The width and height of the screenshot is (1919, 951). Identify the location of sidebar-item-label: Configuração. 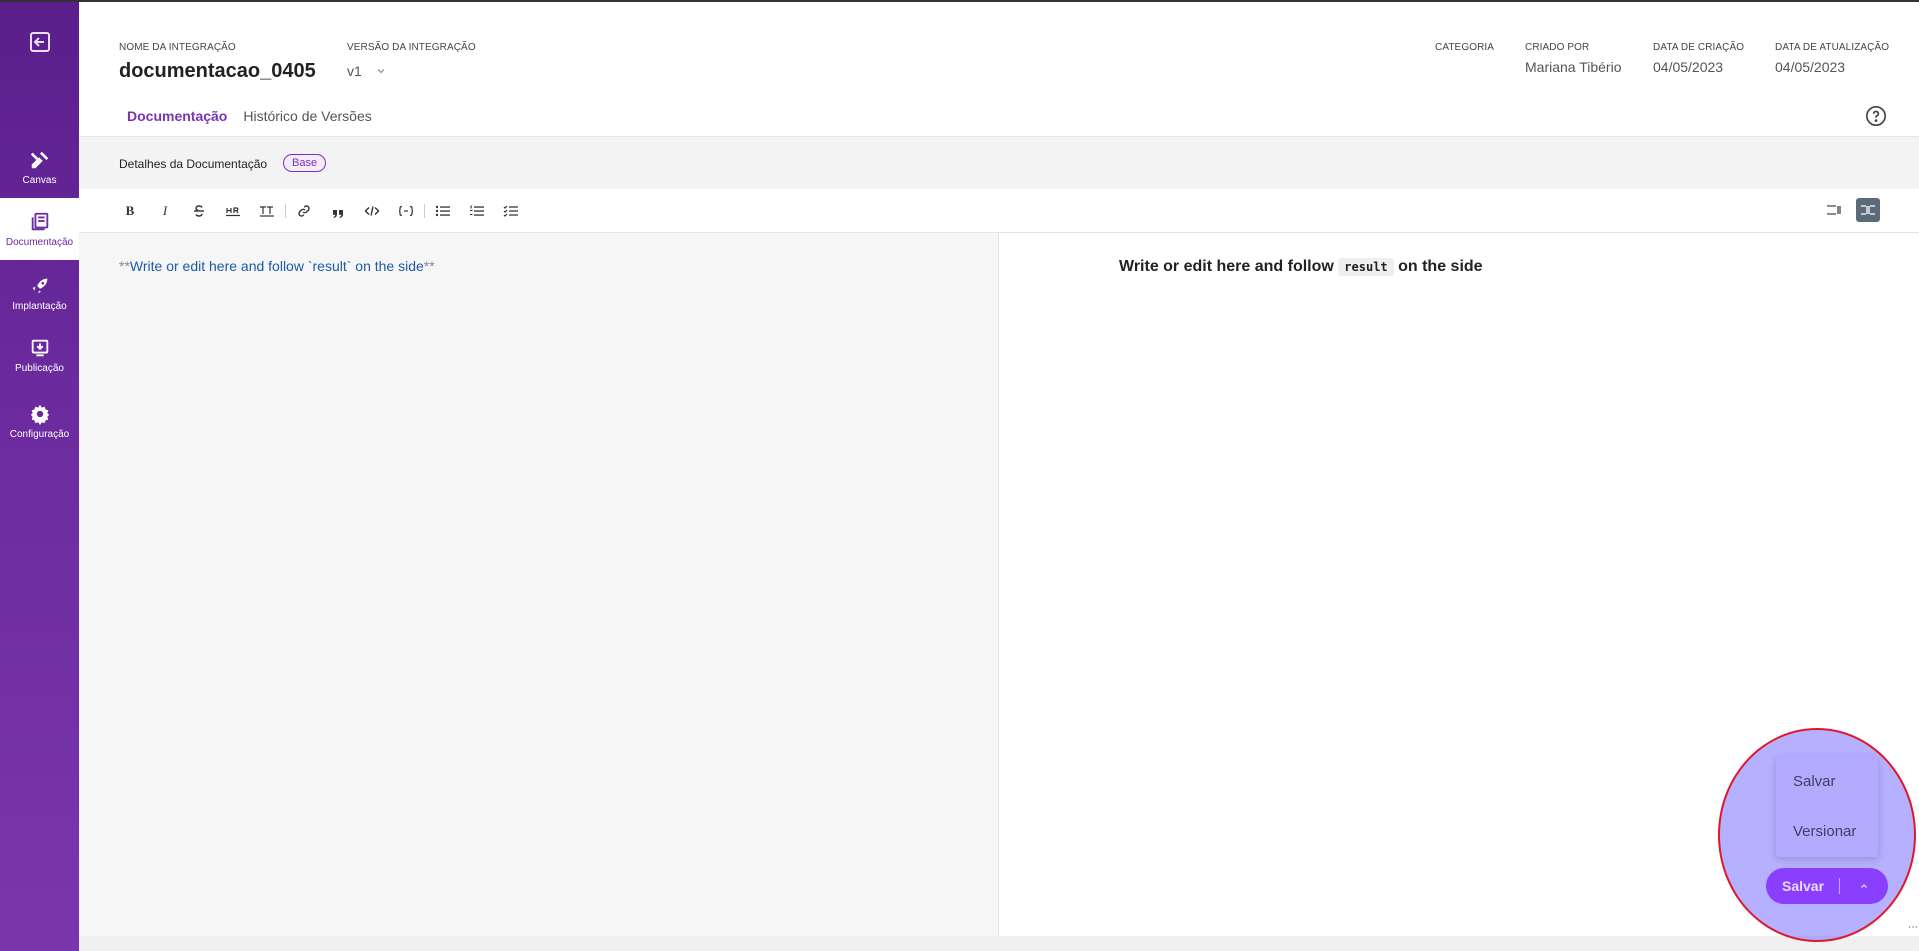
(39, 434).